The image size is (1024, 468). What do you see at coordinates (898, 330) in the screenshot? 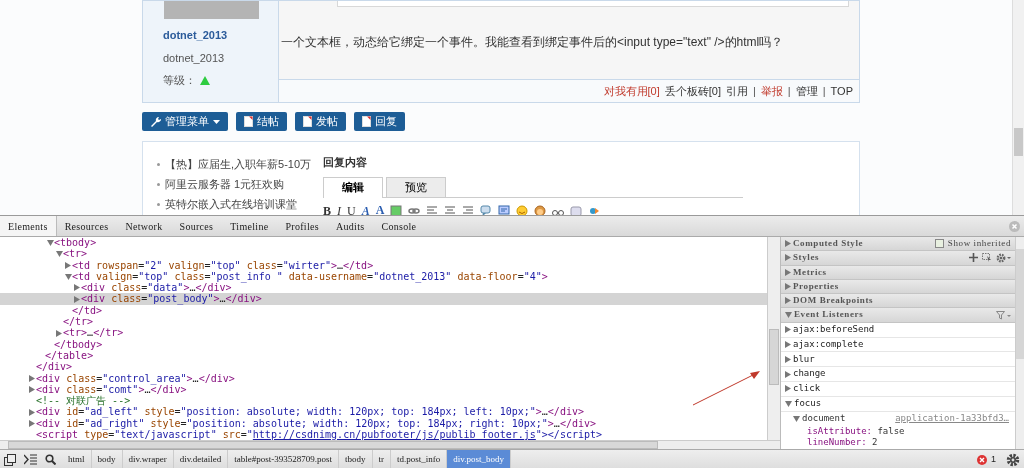
I see `event-listener-row: ajax:beforeSend` at bounding box center [898, 330].